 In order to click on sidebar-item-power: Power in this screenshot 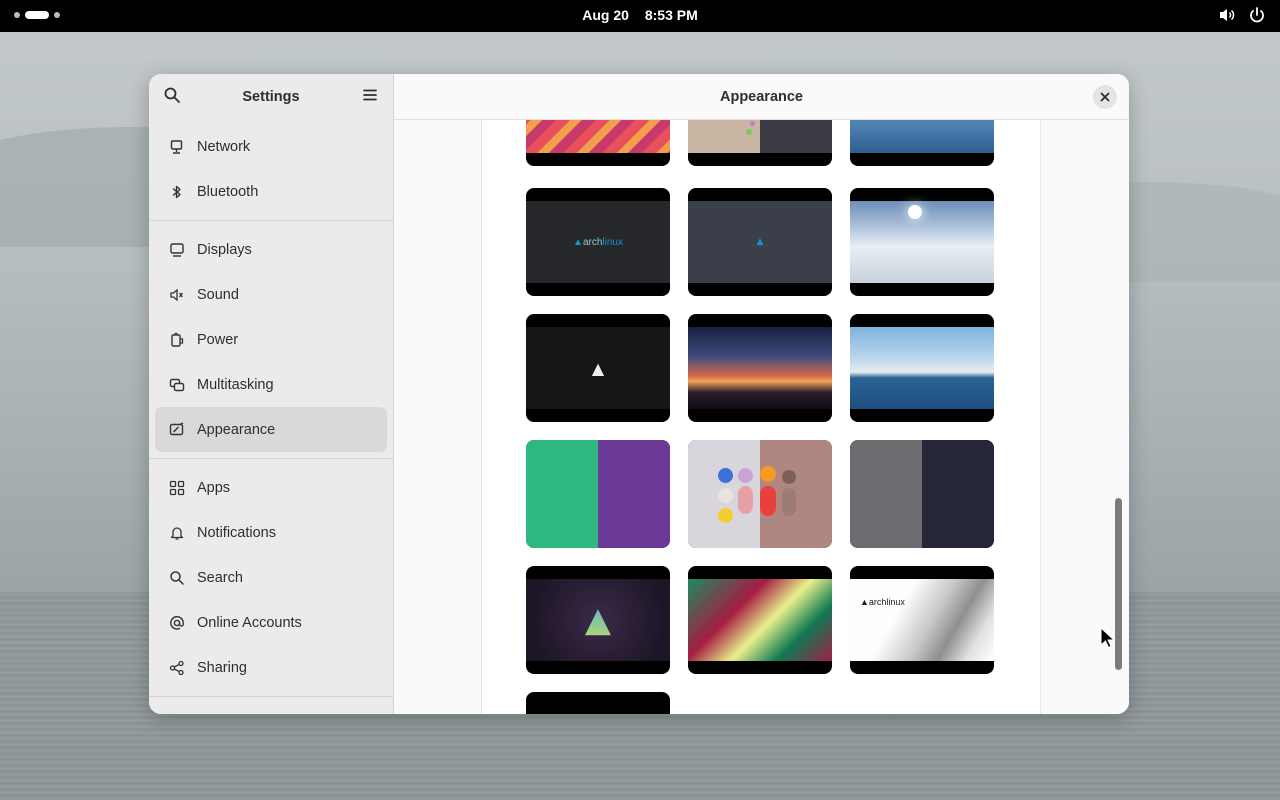, I will do `click(271, 339)`.